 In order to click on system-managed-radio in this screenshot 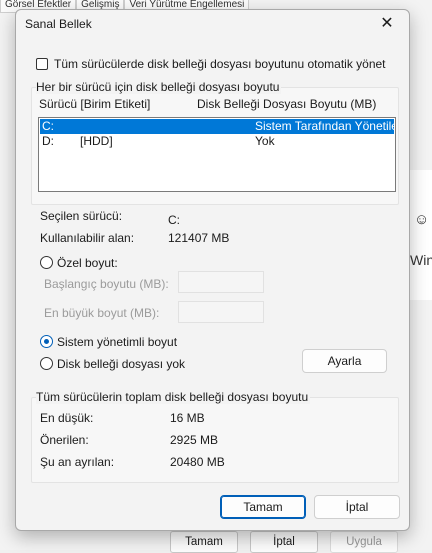, I will do `click(46, 341)`.